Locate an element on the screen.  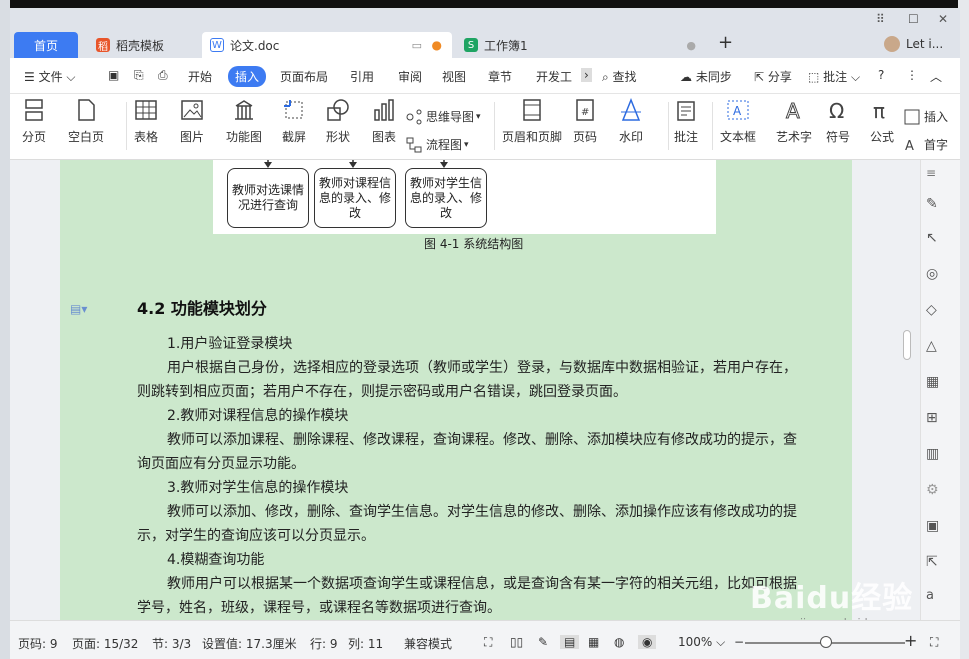
flowchart-button: 流程图 ▾ is located at coordinates (437, 144).